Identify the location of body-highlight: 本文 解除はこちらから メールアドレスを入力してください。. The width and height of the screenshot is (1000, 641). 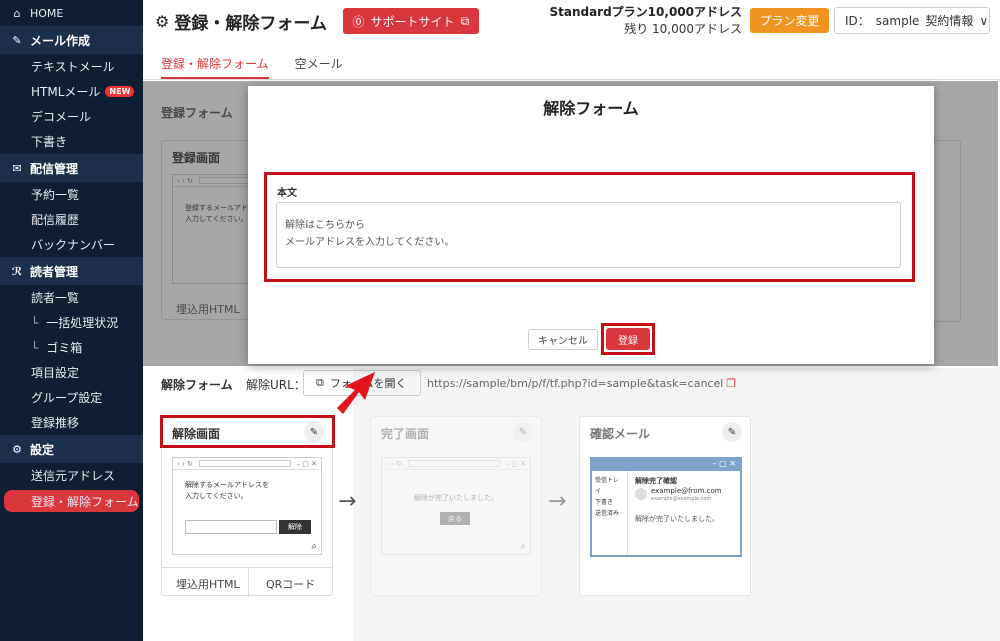
(589, 227).